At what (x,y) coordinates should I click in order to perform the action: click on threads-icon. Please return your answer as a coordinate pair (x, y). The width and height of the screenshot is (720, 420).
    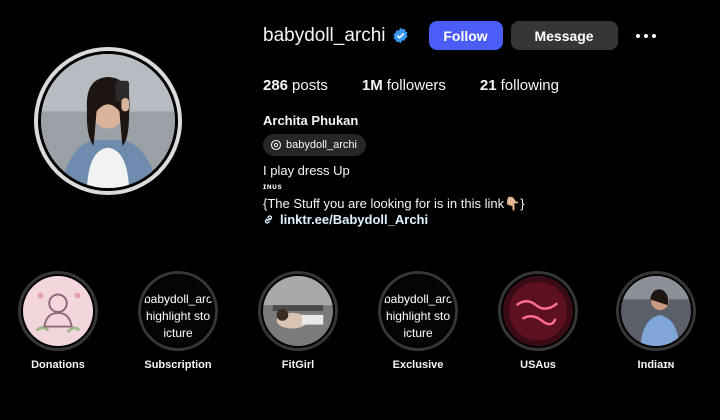
    Looking at the image, I should click on (276, 145).